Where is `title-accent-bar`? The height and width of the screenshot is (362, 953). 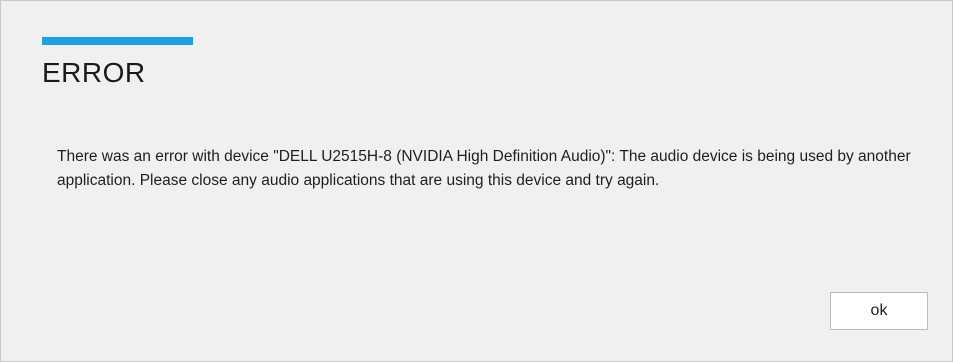 title-accent-bar is located at coordinates (117, 41).